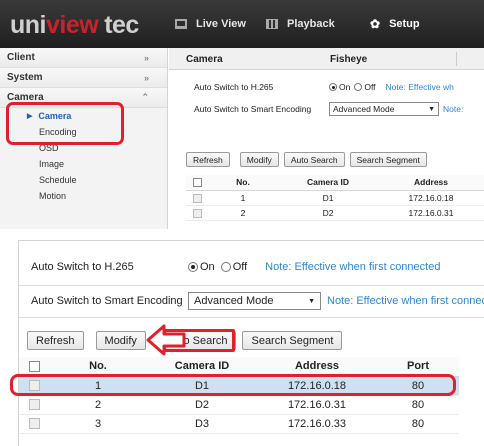  What do you see at coordinates (83, 78) in the screenshot?
I see `sidebar-group-system: System »` at bounding box center [83, 78].